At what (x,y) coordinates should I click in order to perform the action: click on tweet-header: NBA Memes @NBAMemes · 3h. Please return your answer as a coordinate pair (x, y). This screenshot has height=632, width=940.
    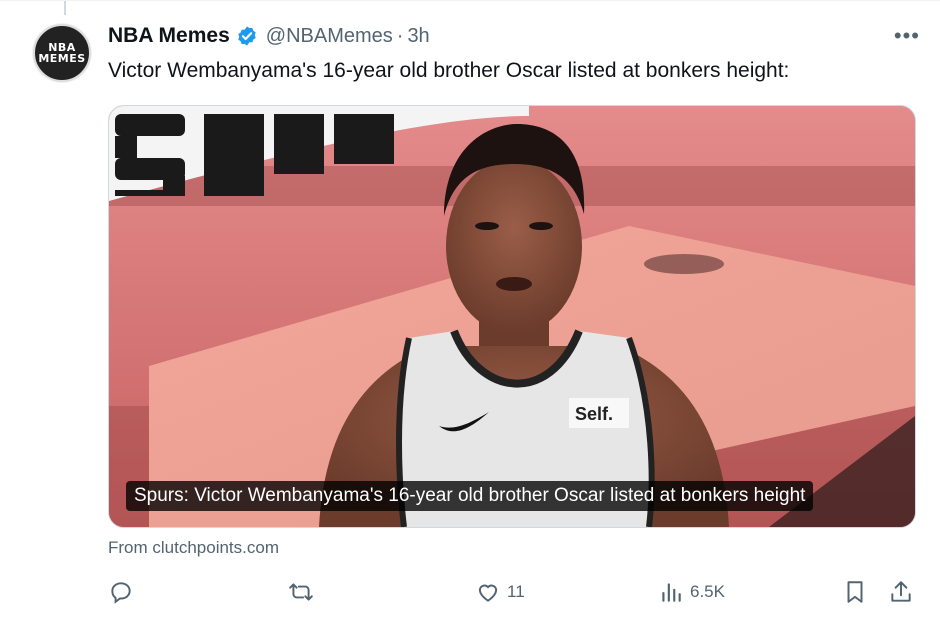
    Looking at the image, I should click on (509, 36).